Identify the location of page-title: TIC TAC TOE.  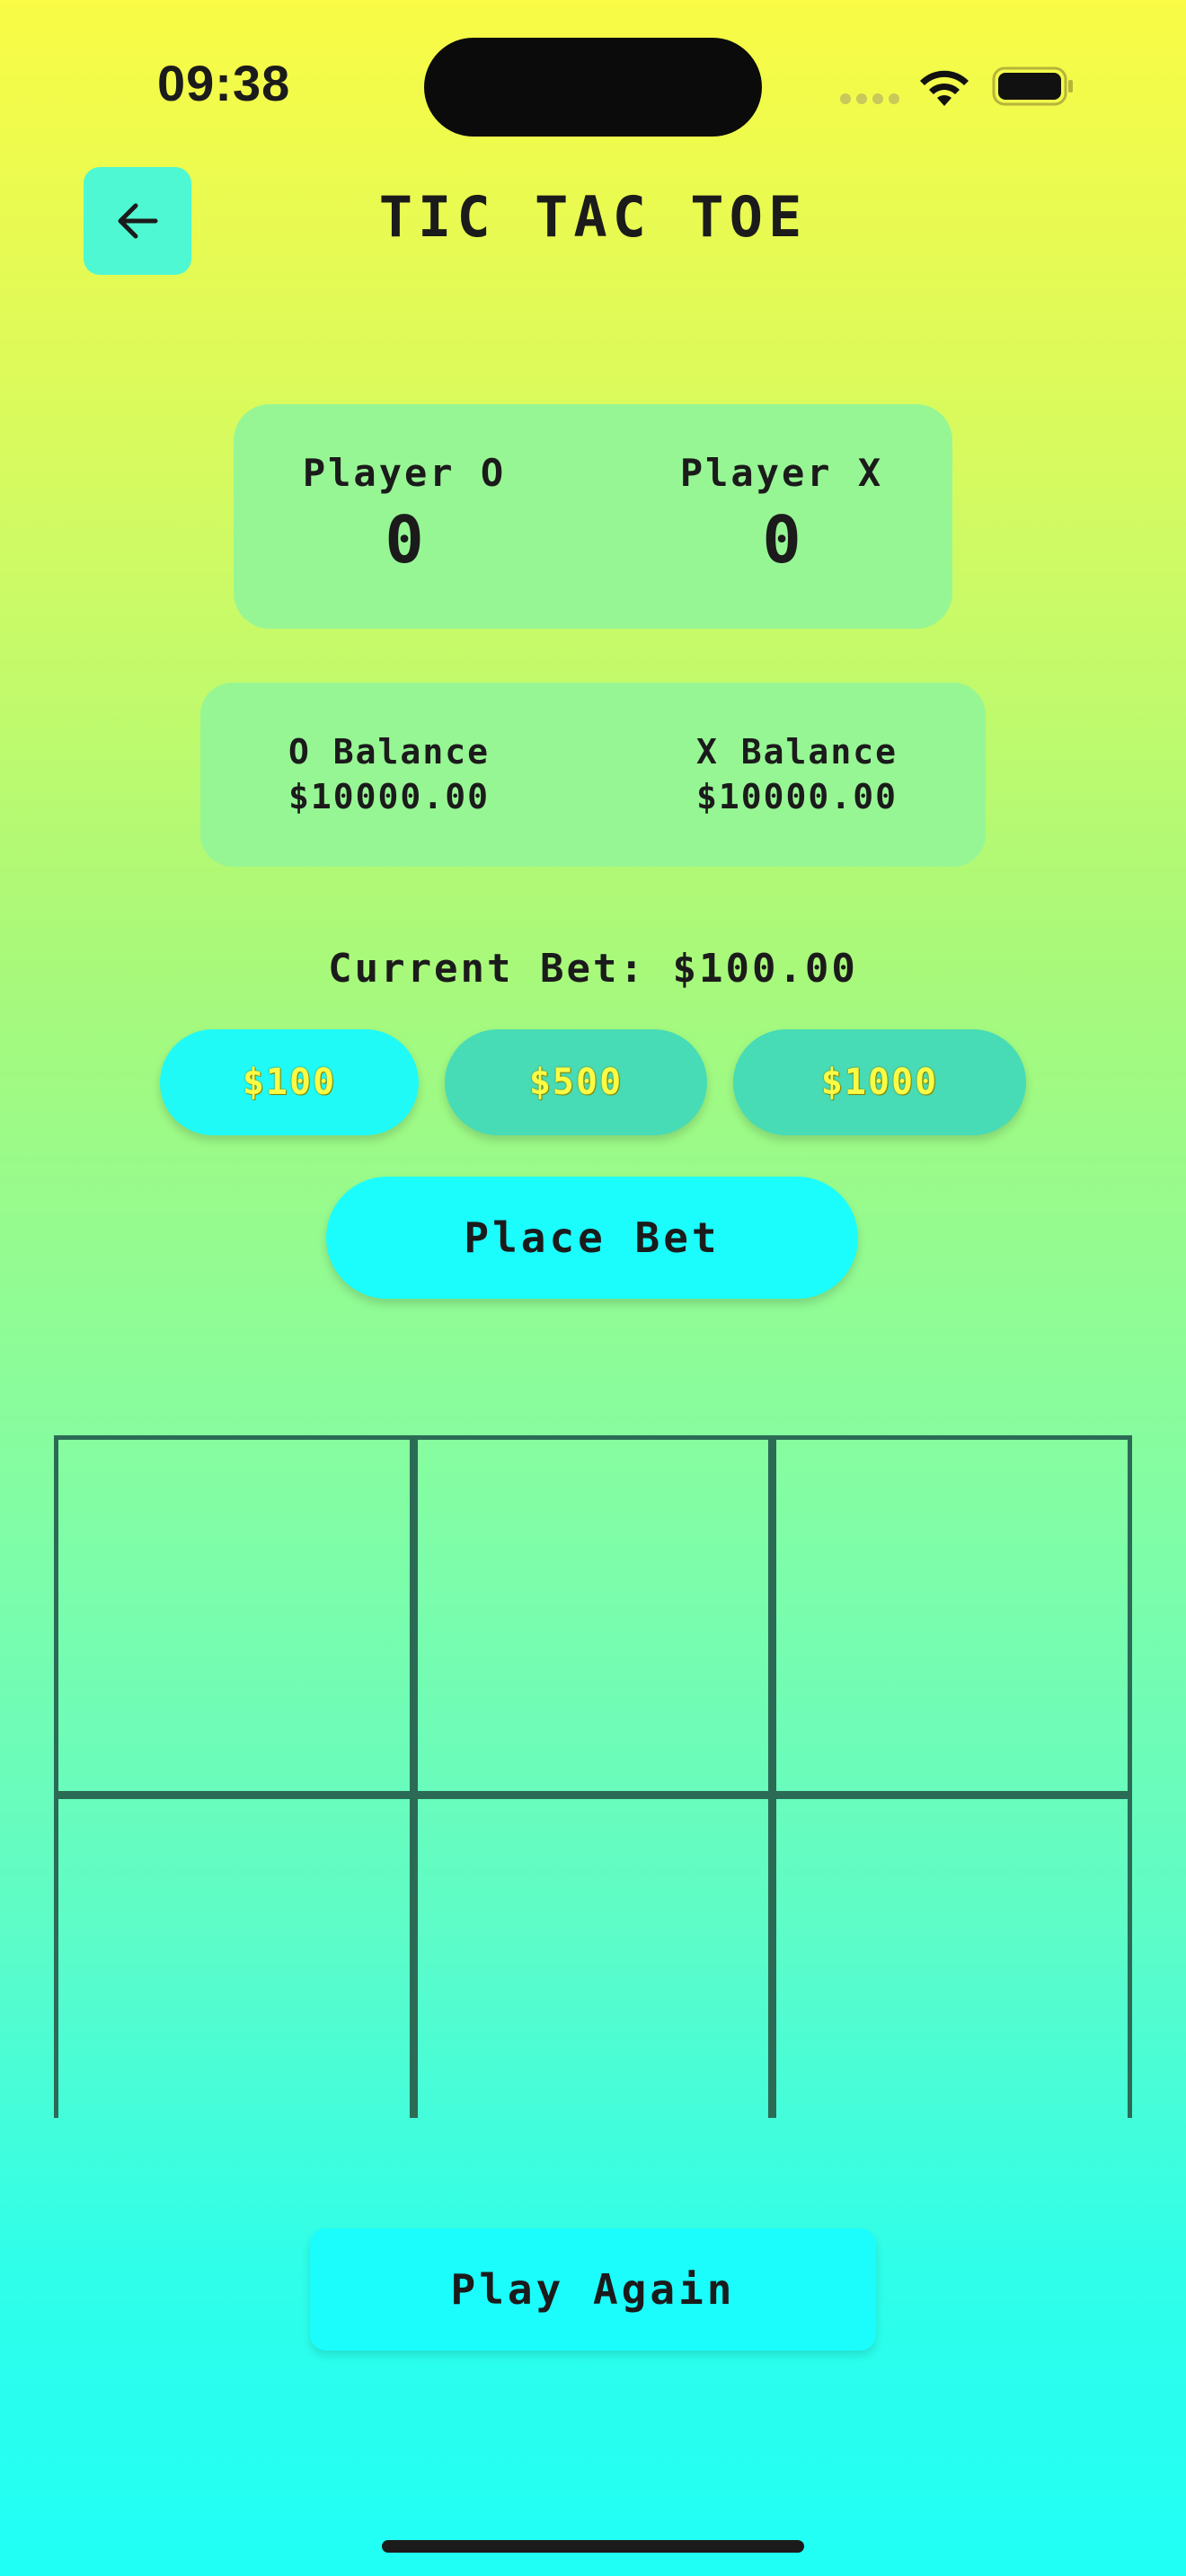
(593, 217).